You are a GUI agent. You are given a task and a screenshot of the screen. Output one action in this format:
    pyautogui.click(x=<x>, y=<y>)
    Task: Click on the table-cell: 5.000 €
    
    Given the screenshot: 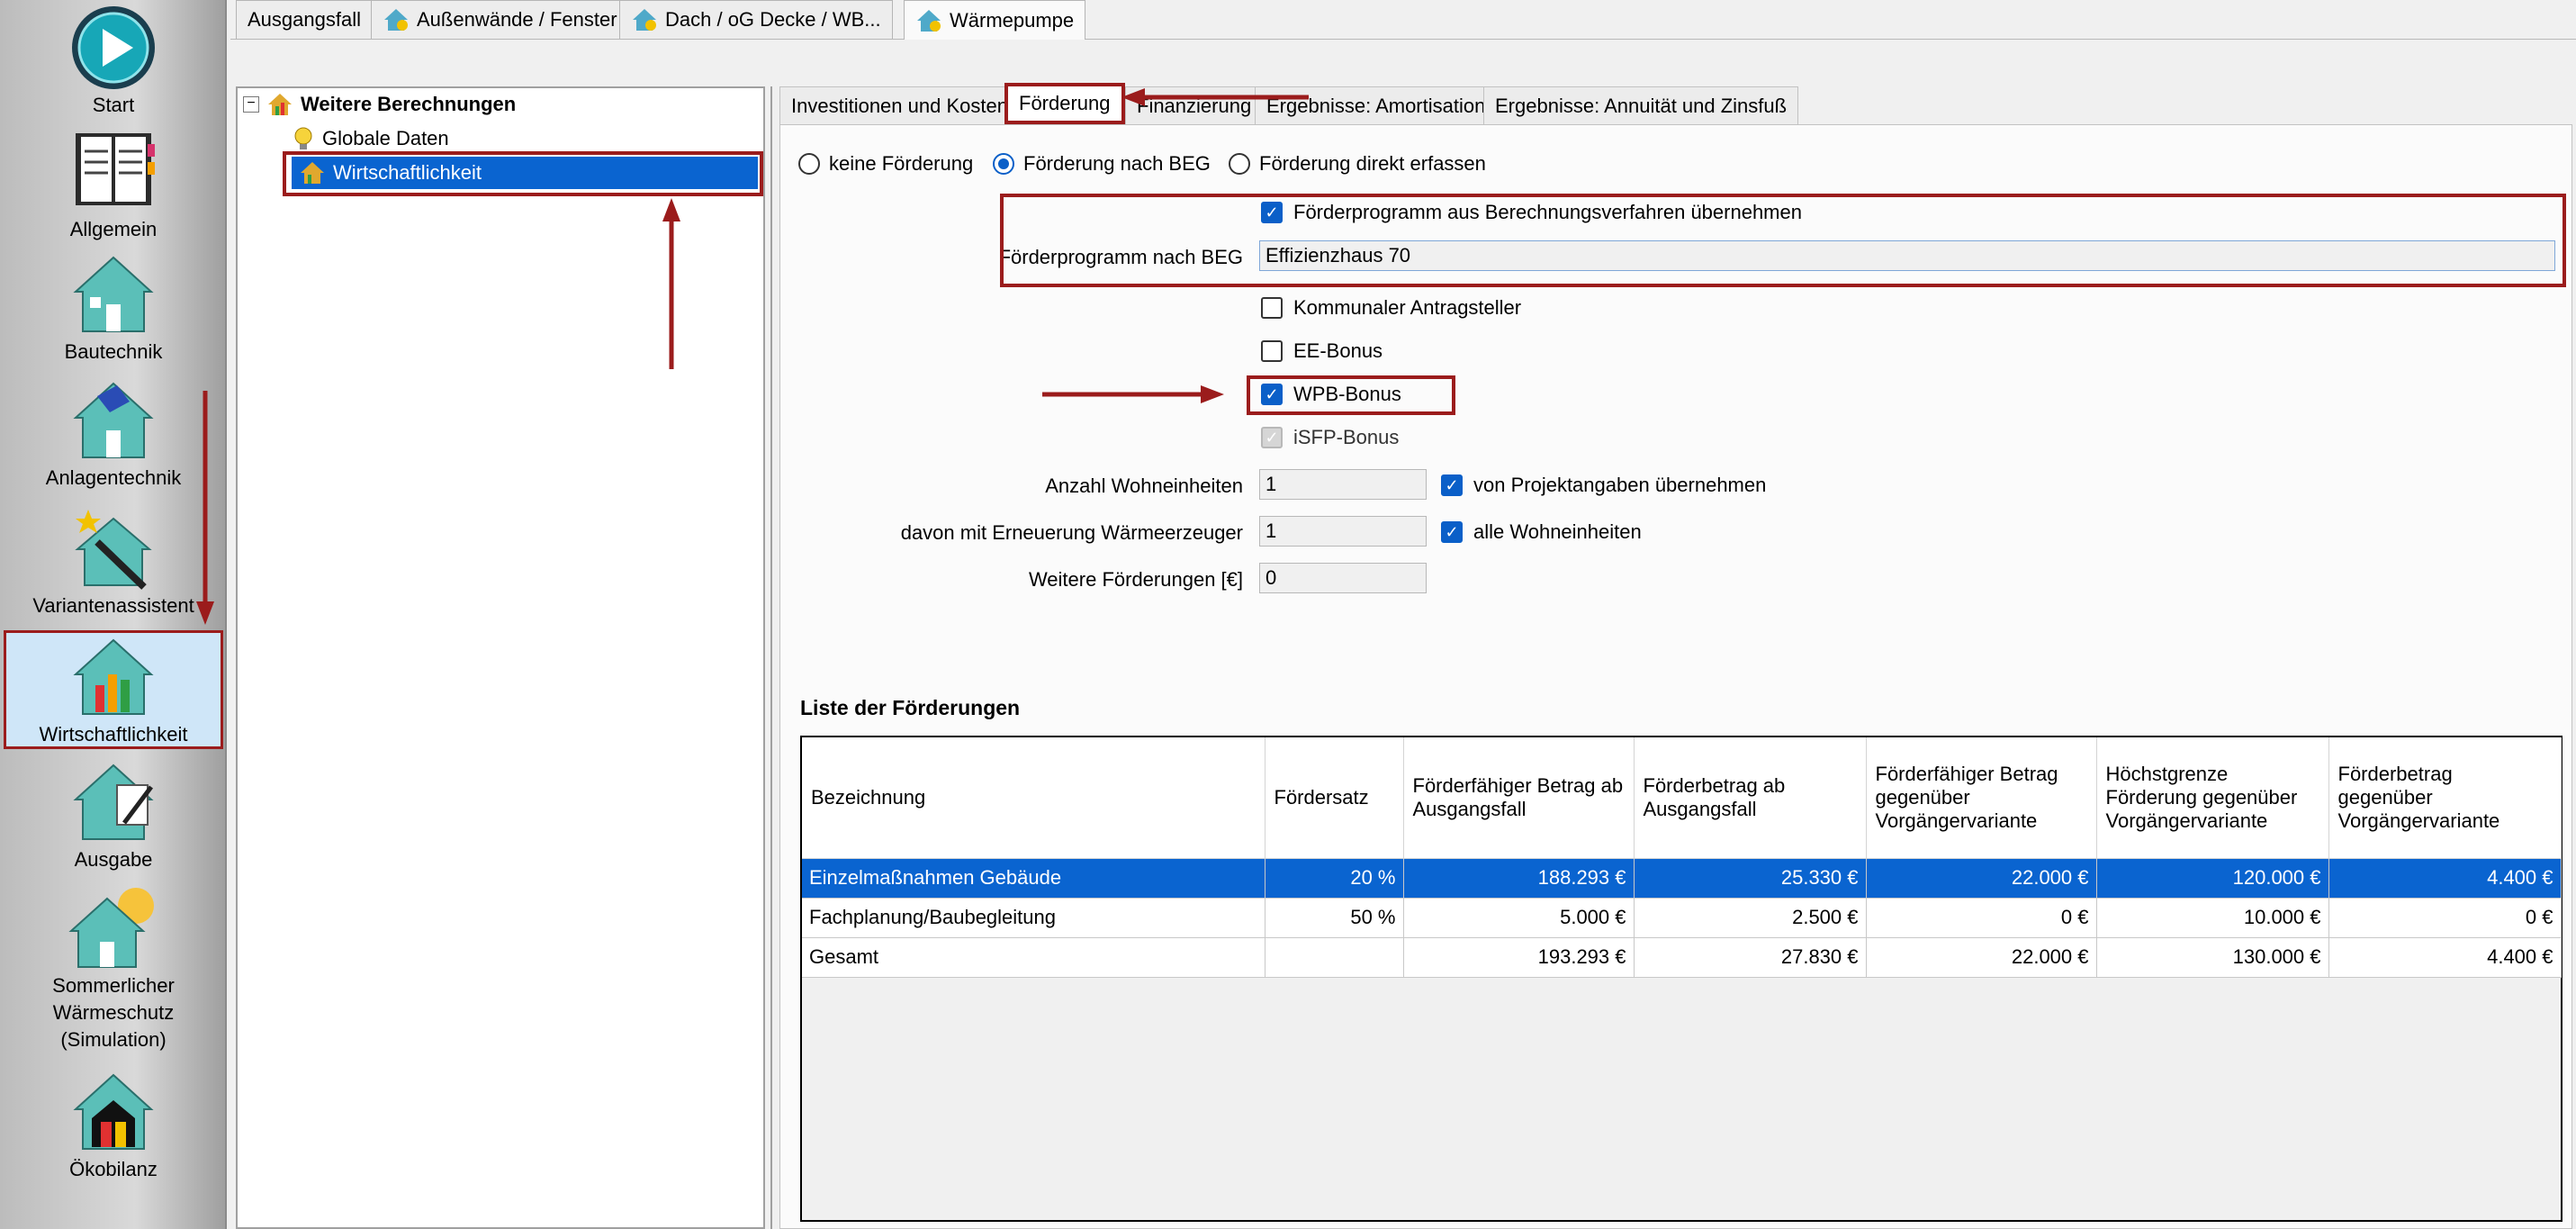 What is the action you would take?
    pyautogui.click(x=1519, y=918)
    